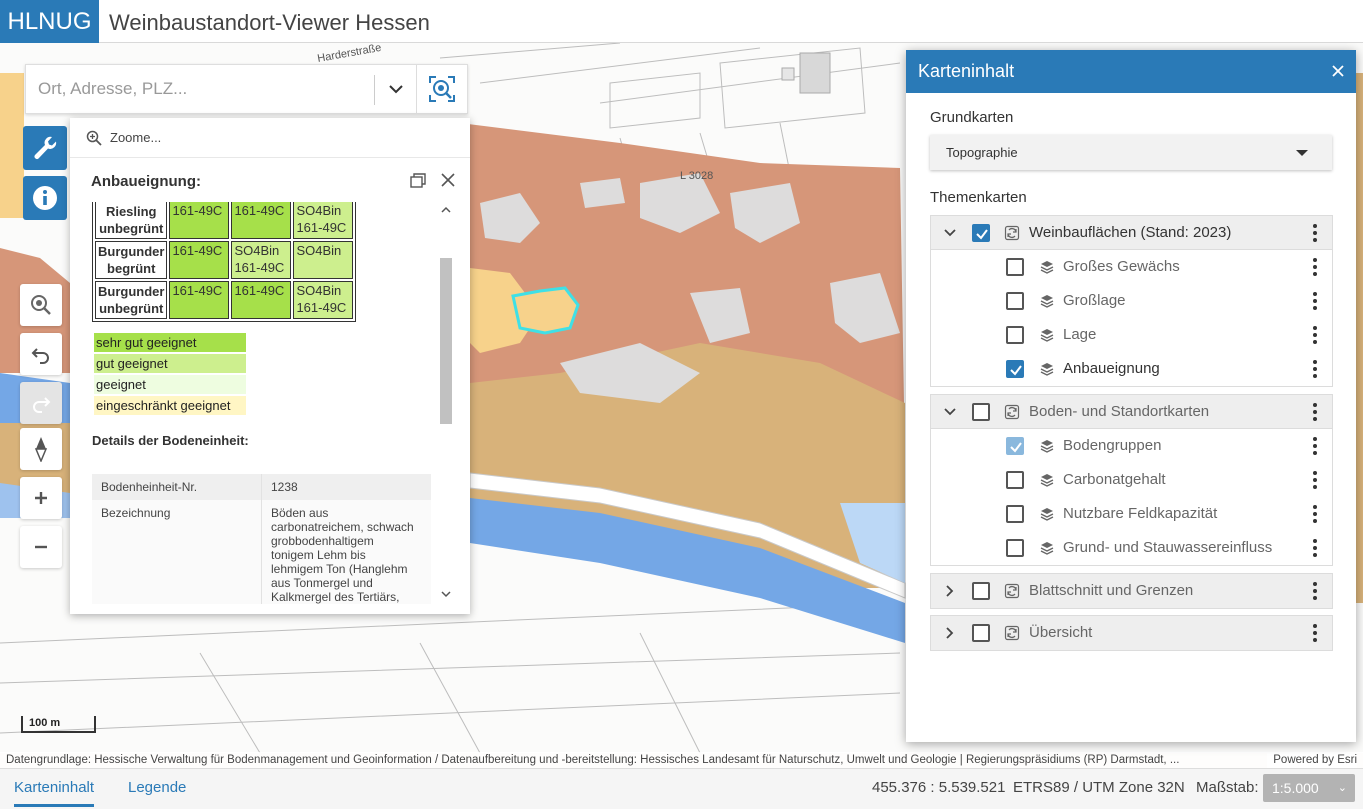 The image size is (1363, 809). Describe the element at coordinates (1131, 233) in the screenshot. I see `layer-group-header: Weinbauflächen (Stand: 2023)` at that location.